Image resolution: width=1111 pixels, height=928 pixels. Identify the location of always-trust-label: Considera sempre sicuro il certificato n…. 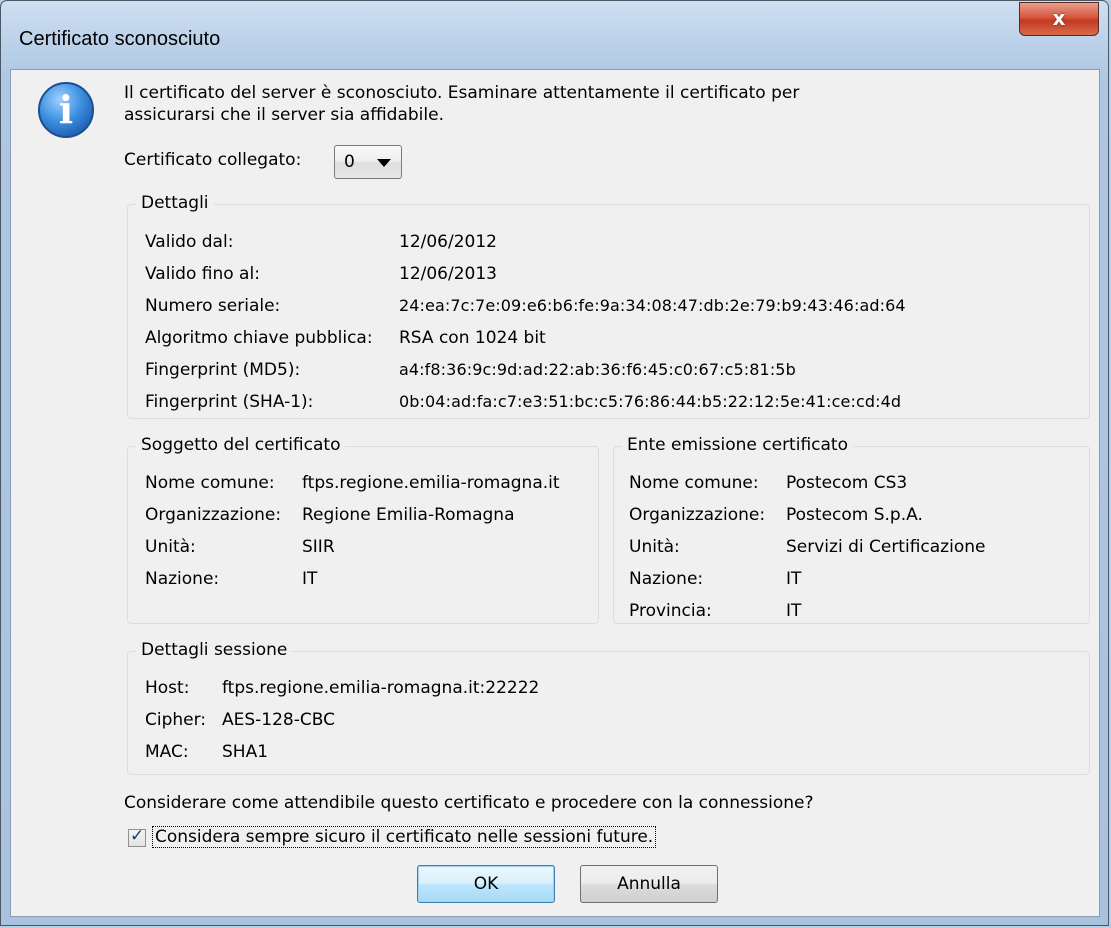
(404, 837).